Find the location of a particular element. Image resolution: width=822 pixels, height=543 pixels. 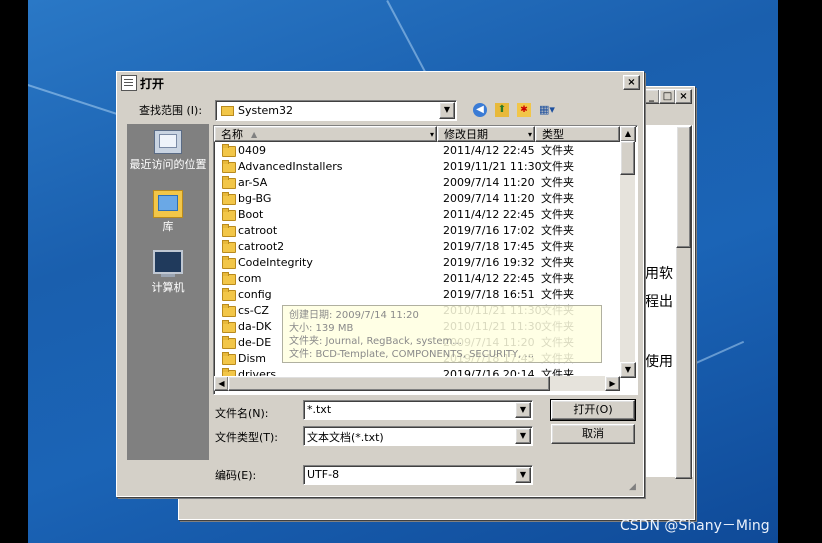

computer: 计算机 is located at coordinates (168, 275).